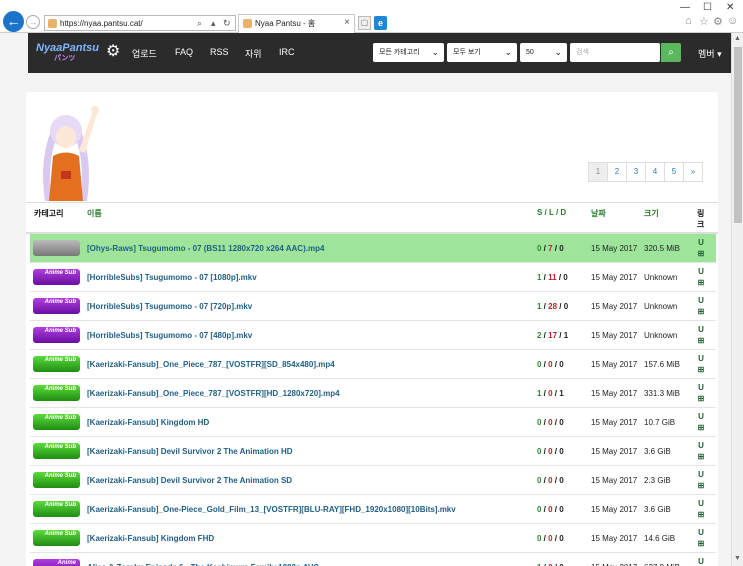 This screenshot has width=743, height=566. Describe the element at coordinates (598, 213) in the screenshot. I see `header-date: 날짜` at that location.